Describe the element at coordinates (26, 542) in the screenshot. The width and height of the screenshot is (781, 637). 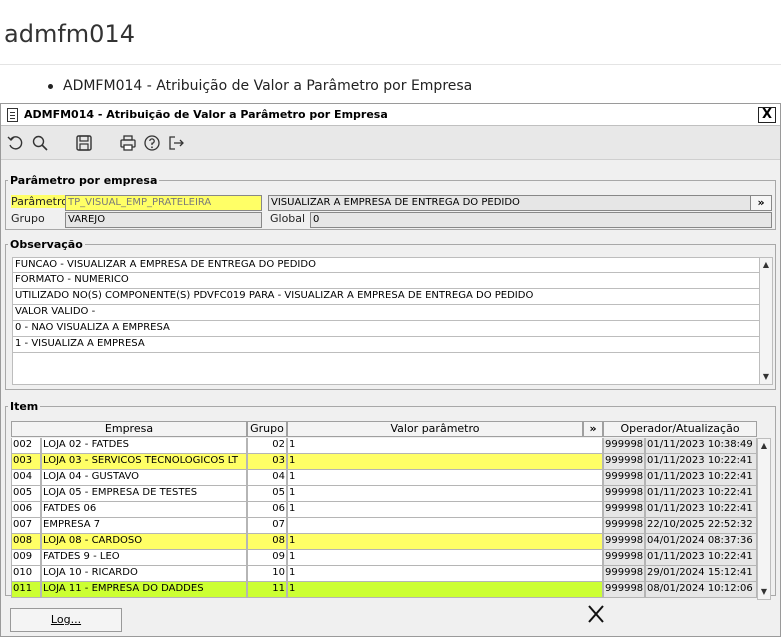
I see `cell-code: 008` at that location.